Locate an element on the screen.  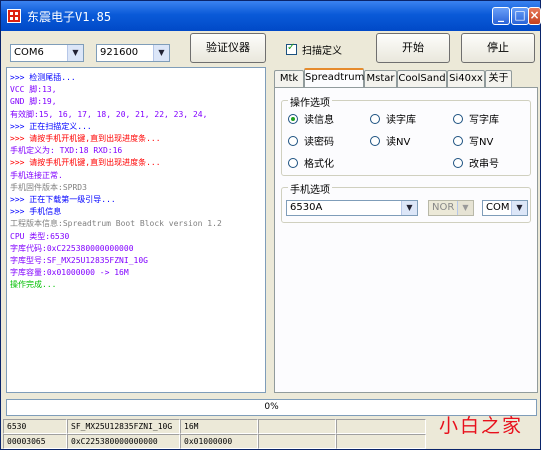
flash-type-select: NOR ▼ is located at coordinates (451, 208).